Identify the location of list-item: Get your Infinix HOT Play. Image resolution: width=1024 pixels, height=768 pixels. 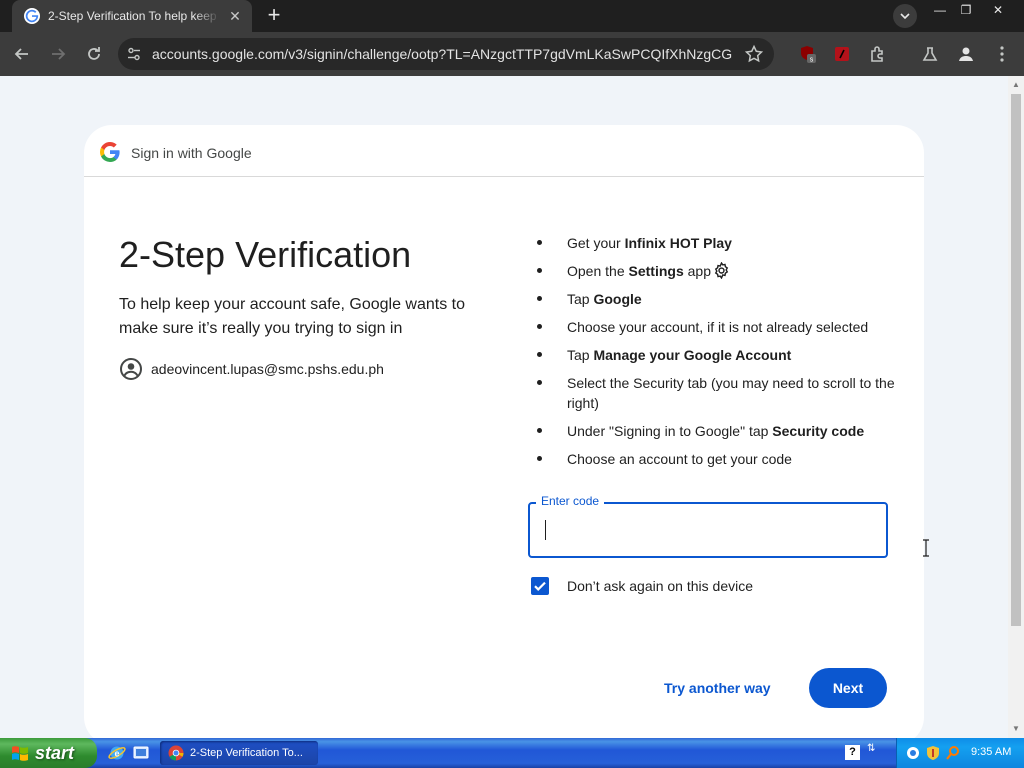
(716, 243).